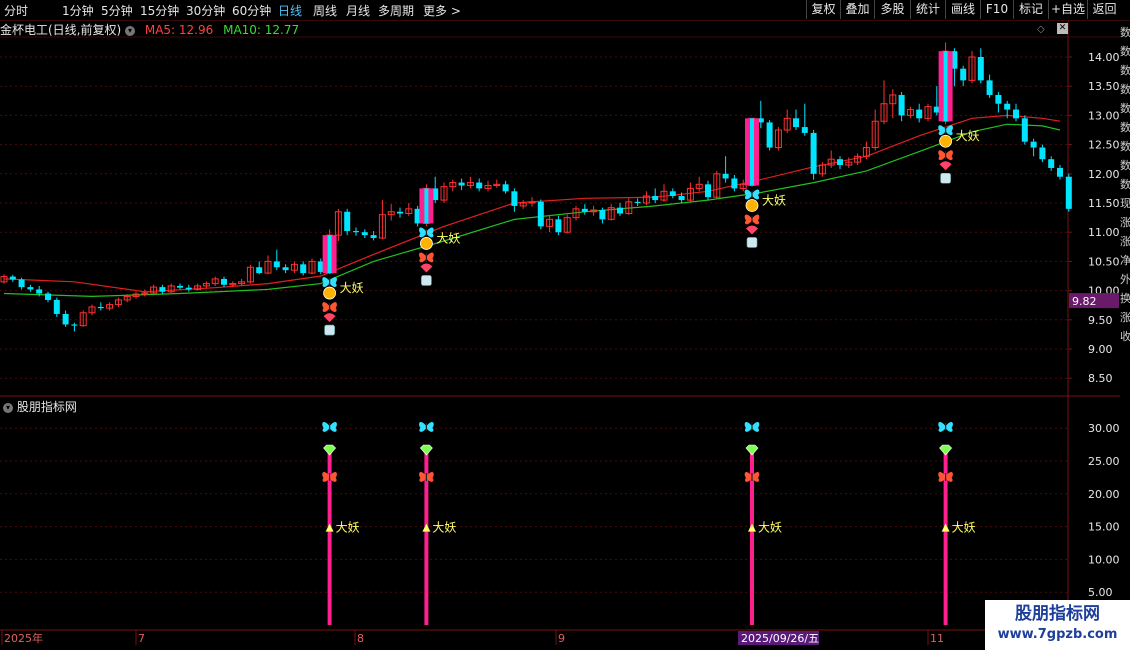 Image resolution: width=1130 pixels, height=650 pixels. Describe the element at coordinates (117, 10) in the screenshot. I see `period-tab-5min: 5分钟` at that location.